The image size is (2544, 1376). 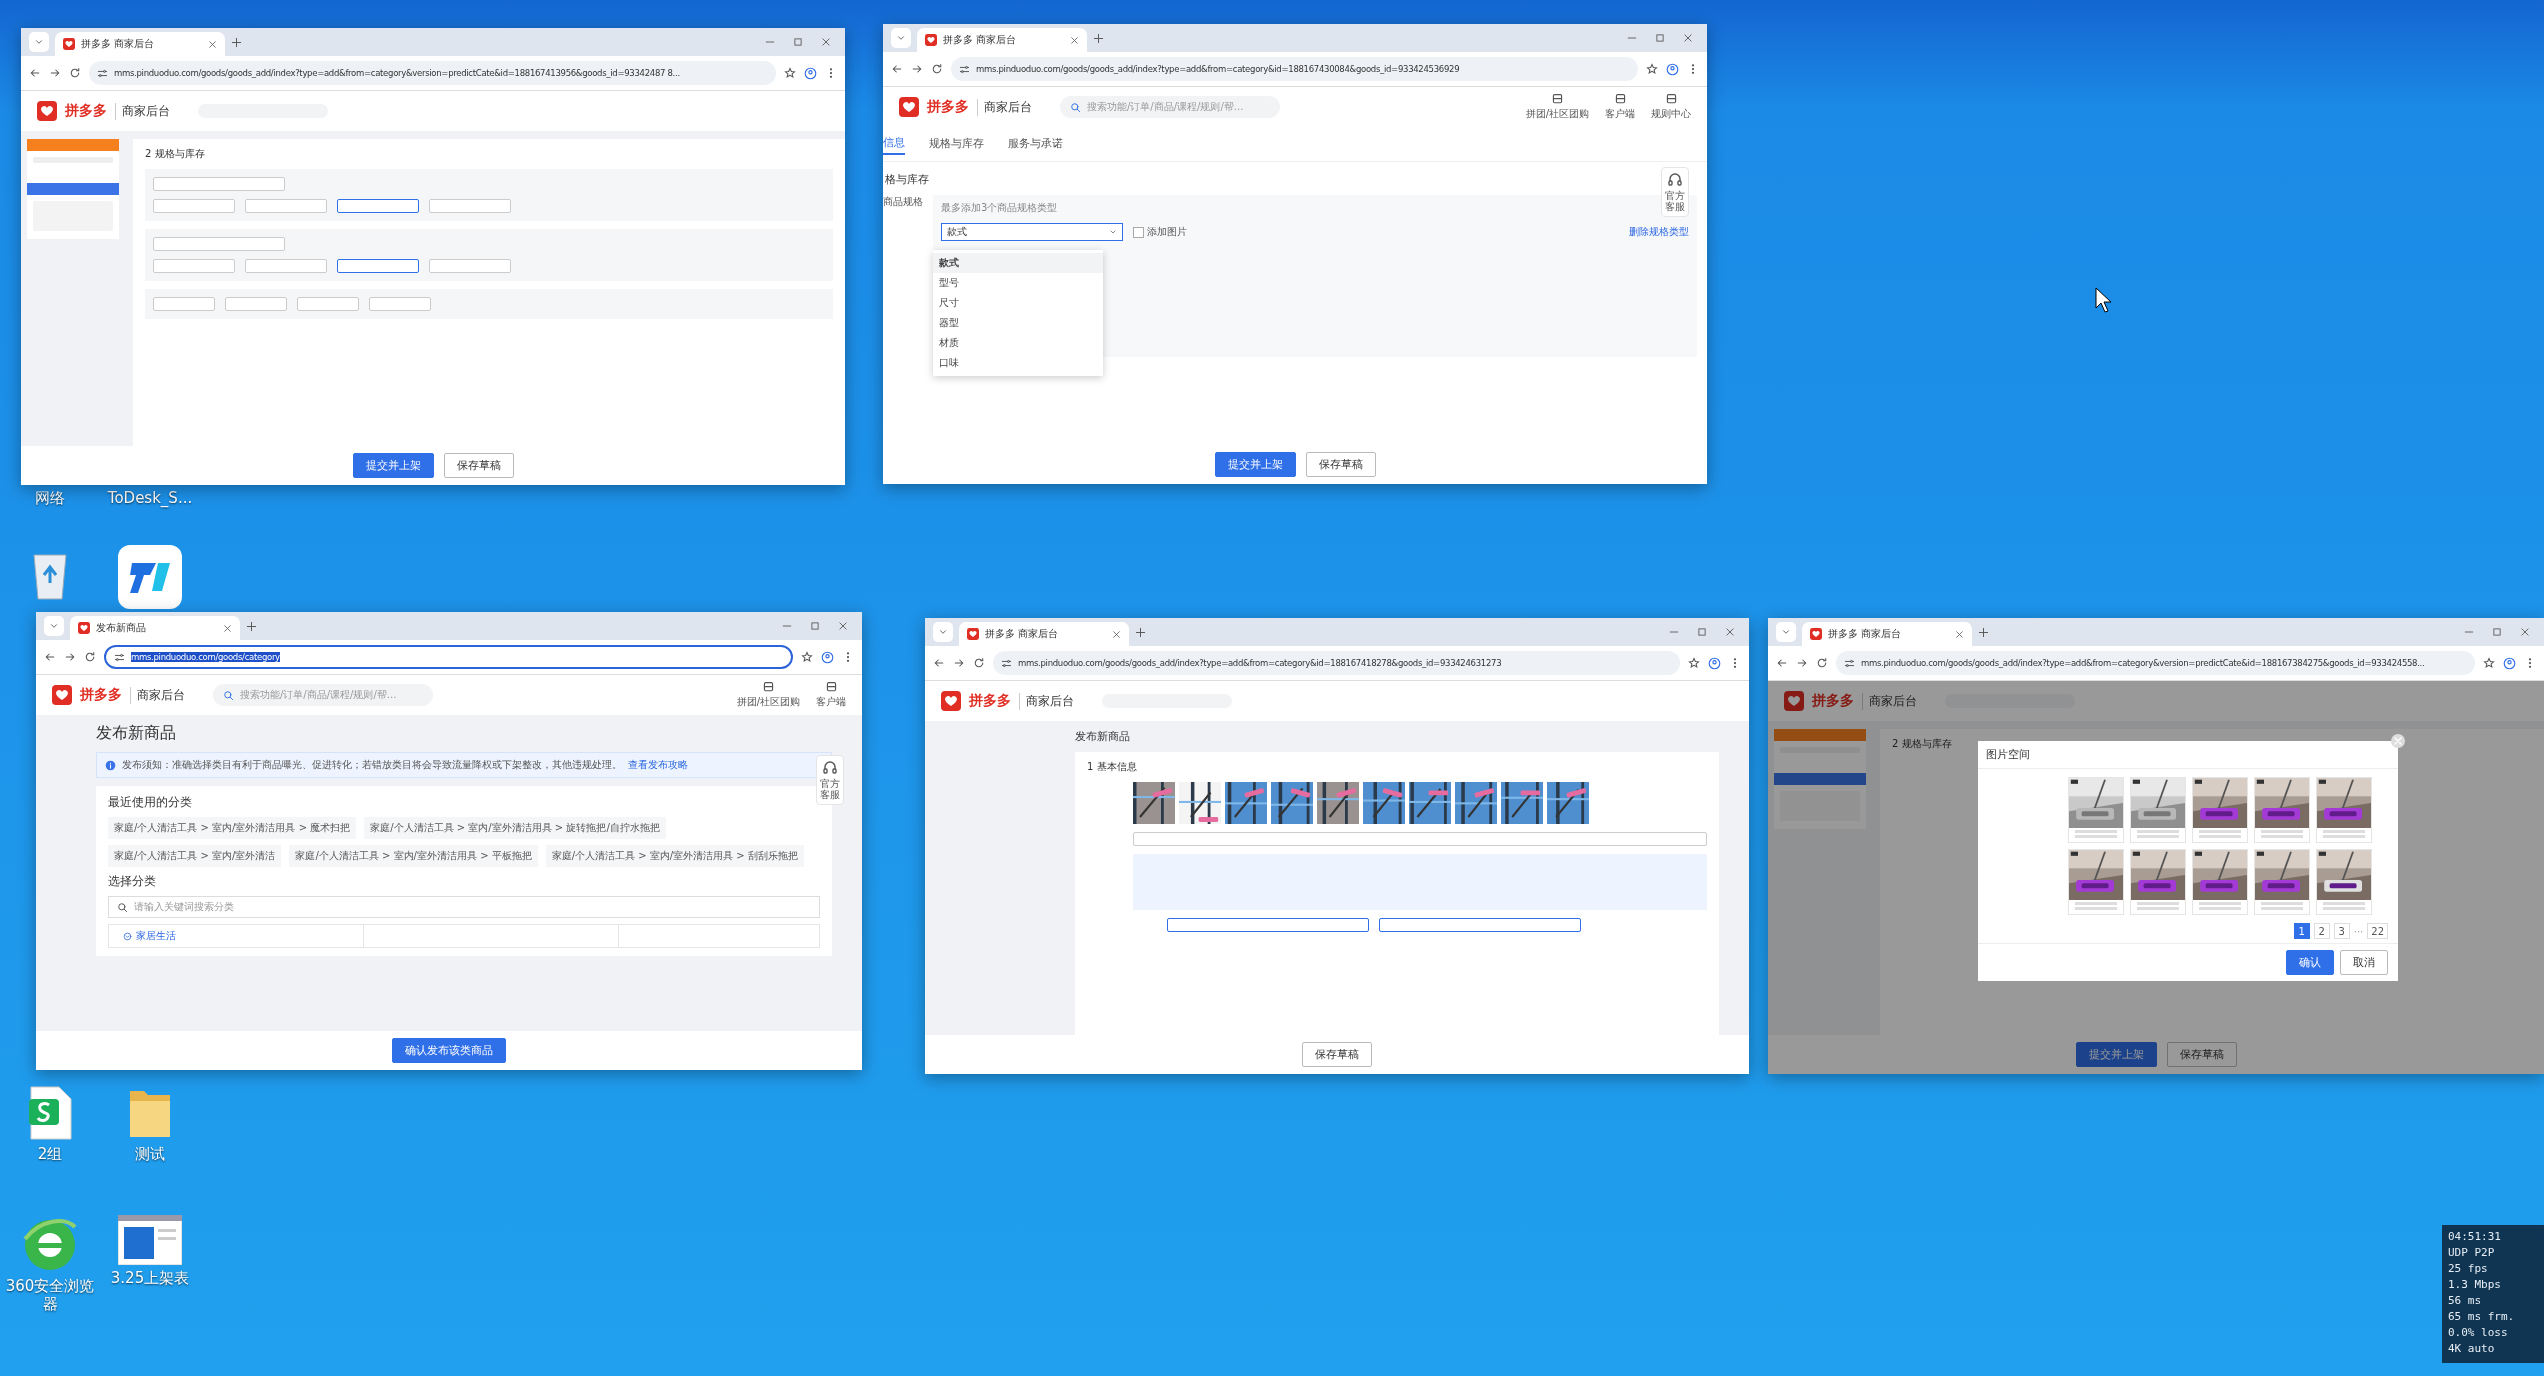 What do you see at coordinates (658, 765) in the screenshot?
I see `guide-link: 查看发布攻略` at bounding box center [658, 765].